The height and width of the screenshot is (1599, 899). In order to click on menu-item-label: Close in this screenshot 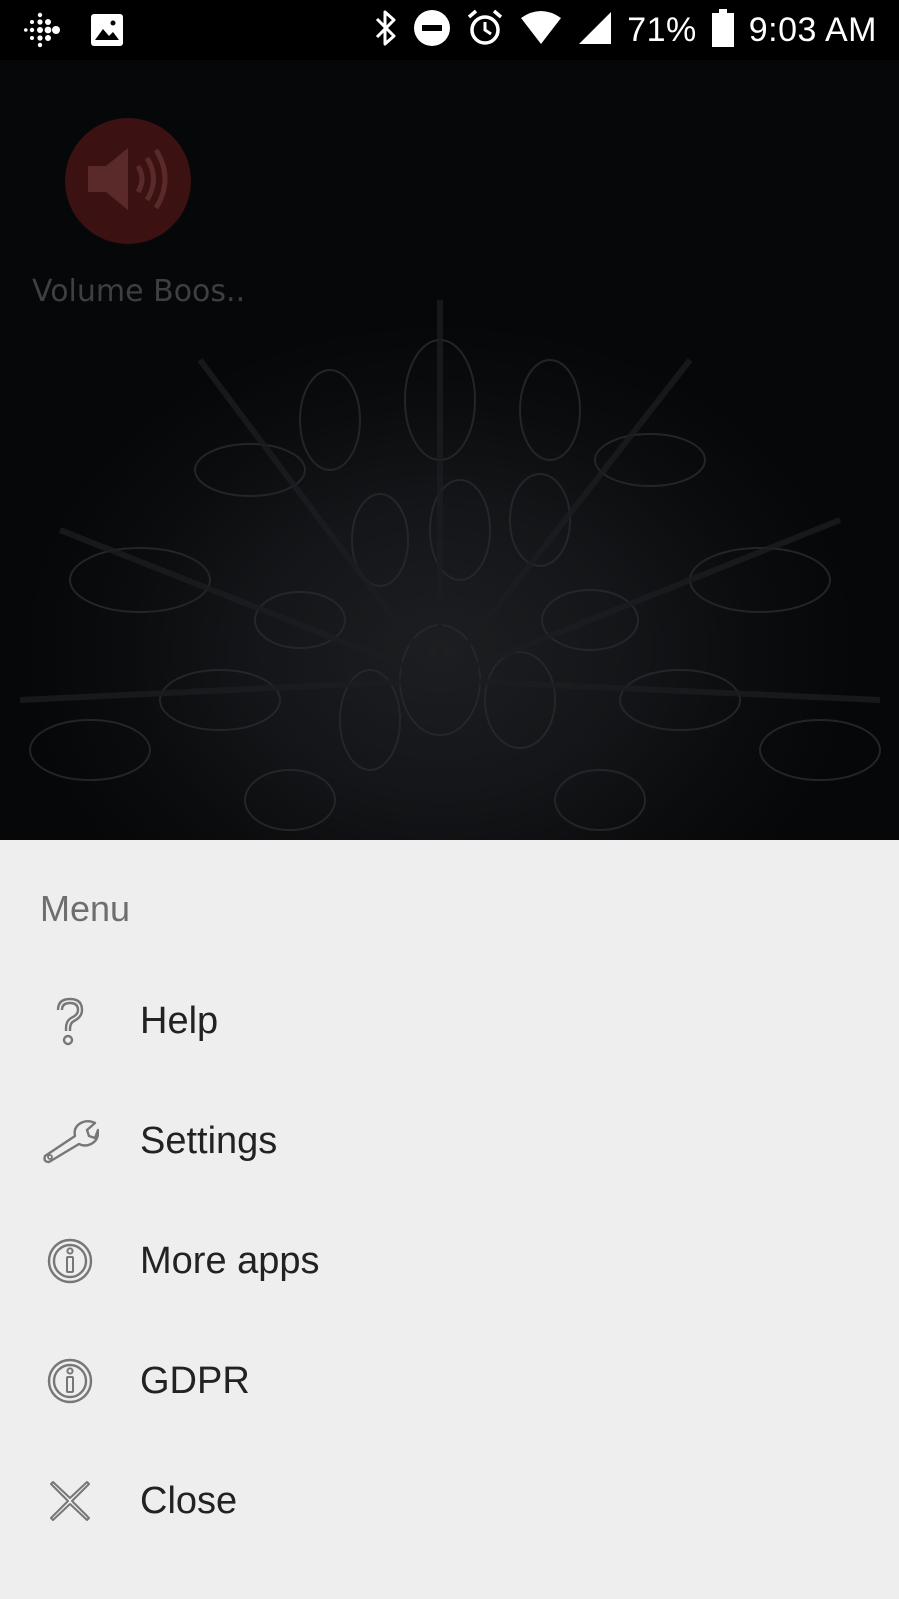, I will do `click(189, 1500)`.